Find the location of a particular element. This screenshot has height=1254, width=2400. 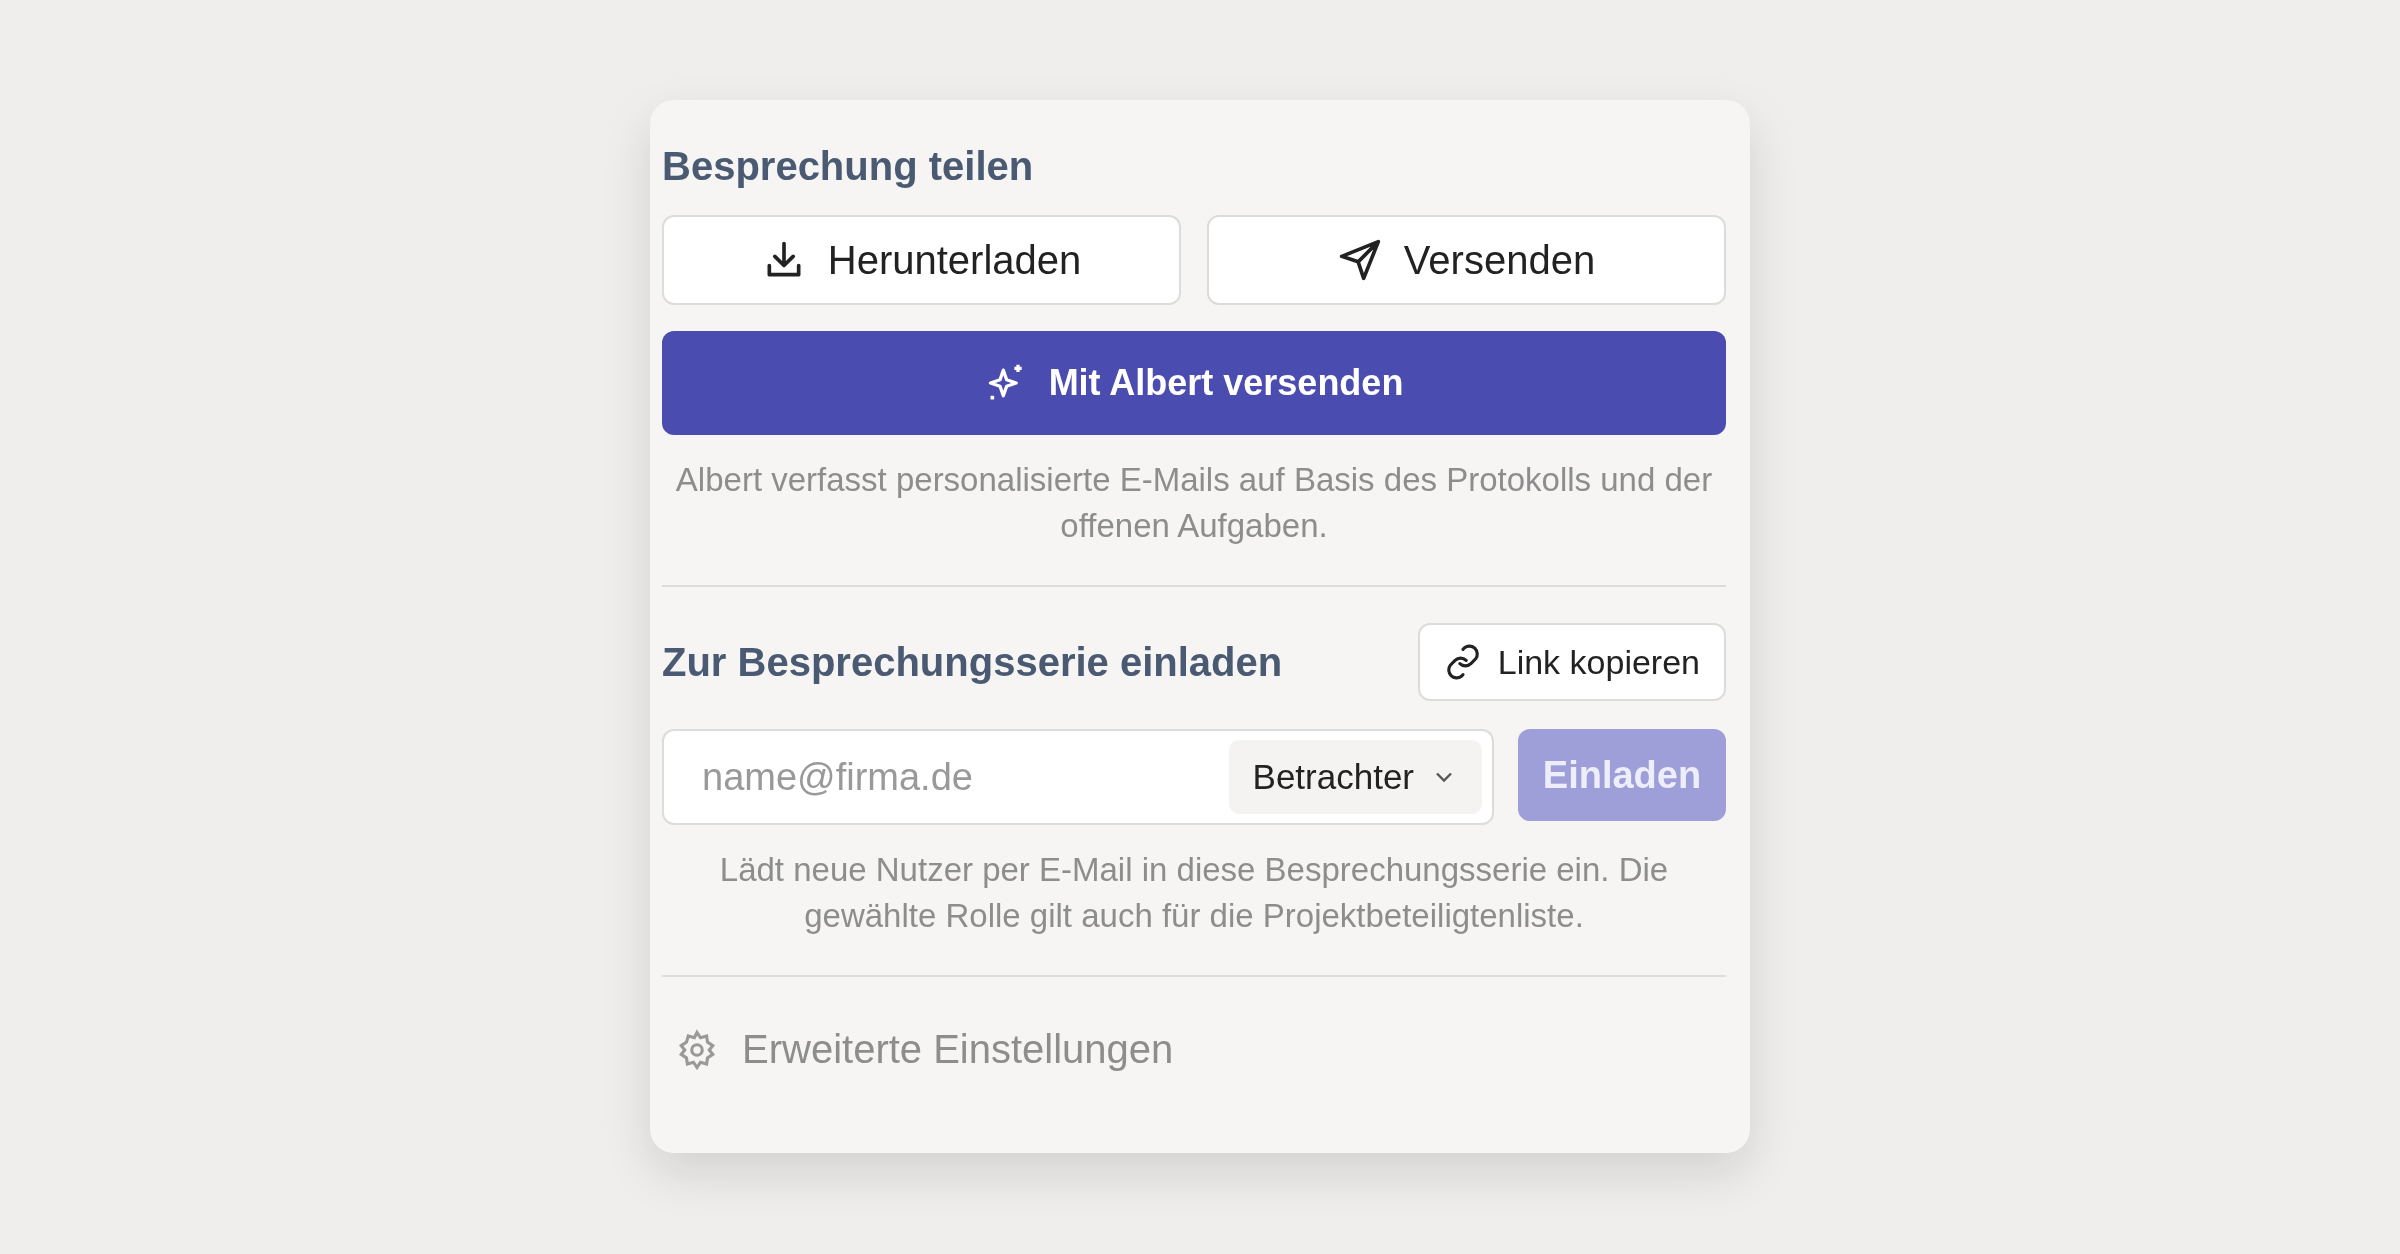

email-field: name@firma.de Betrachter is located at coordinates (1078, 777).